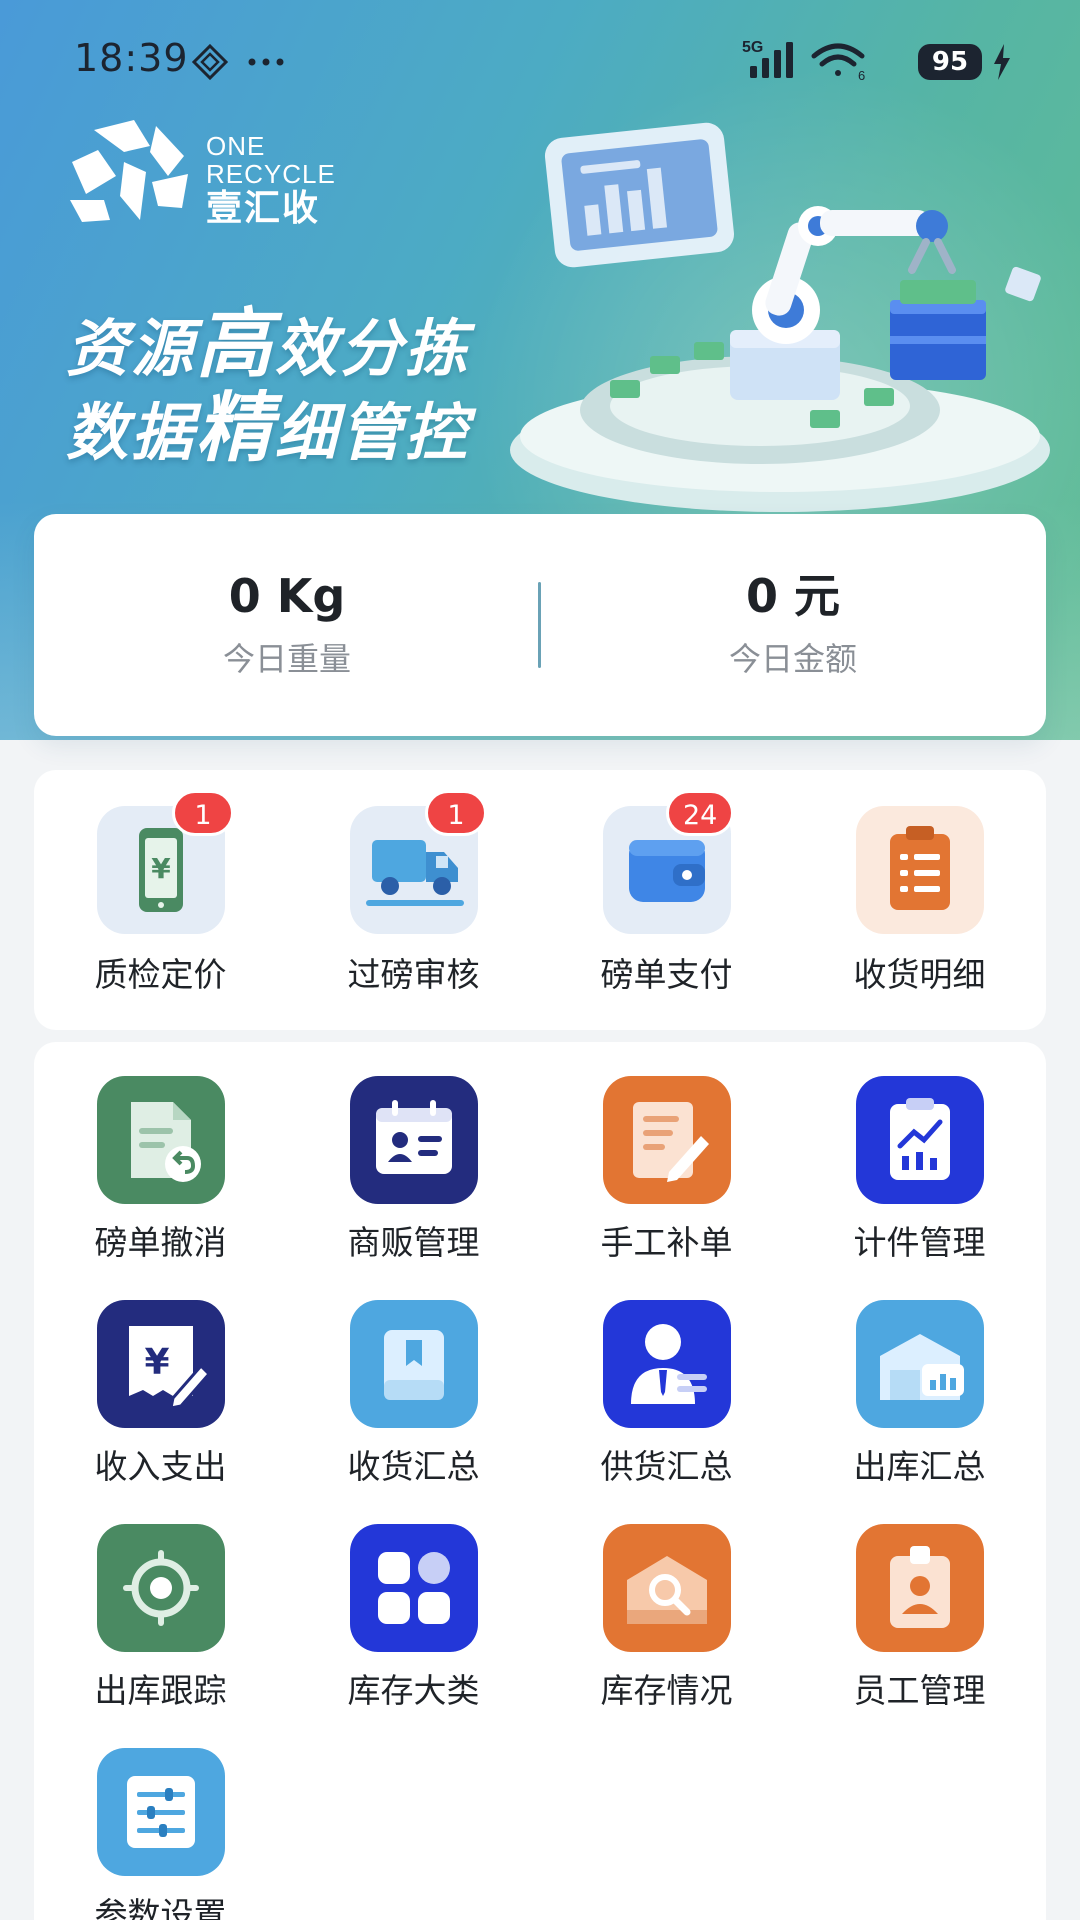  Describe the element at coordinates (920, 1140) in the screenshot. I see `chart-clipboard-icon` at that location.